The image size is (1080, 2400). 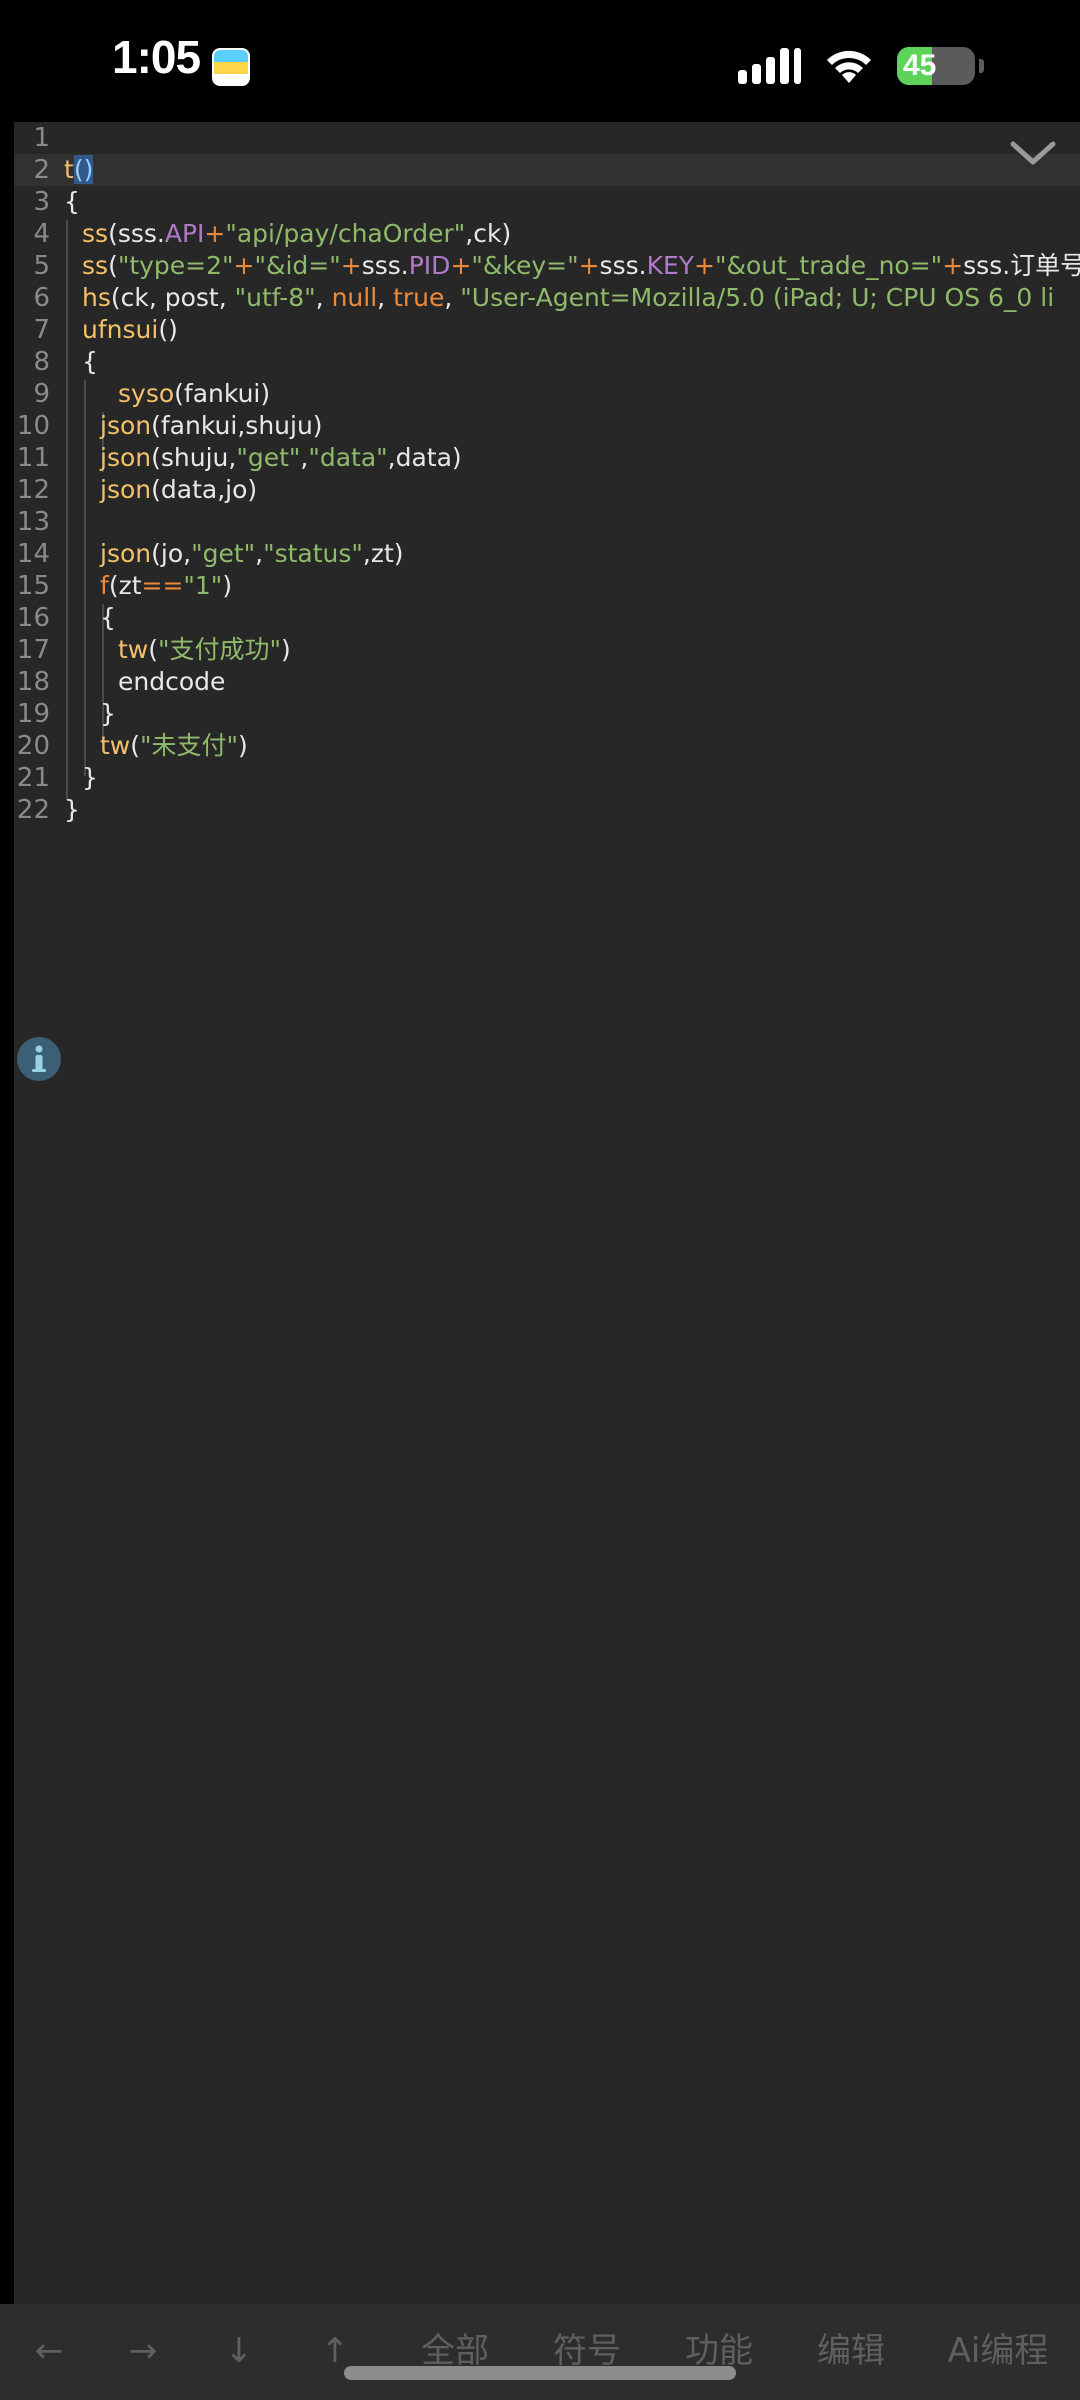 I want to click on code-token: (fankui,shuju), so click(x=237, y=425).